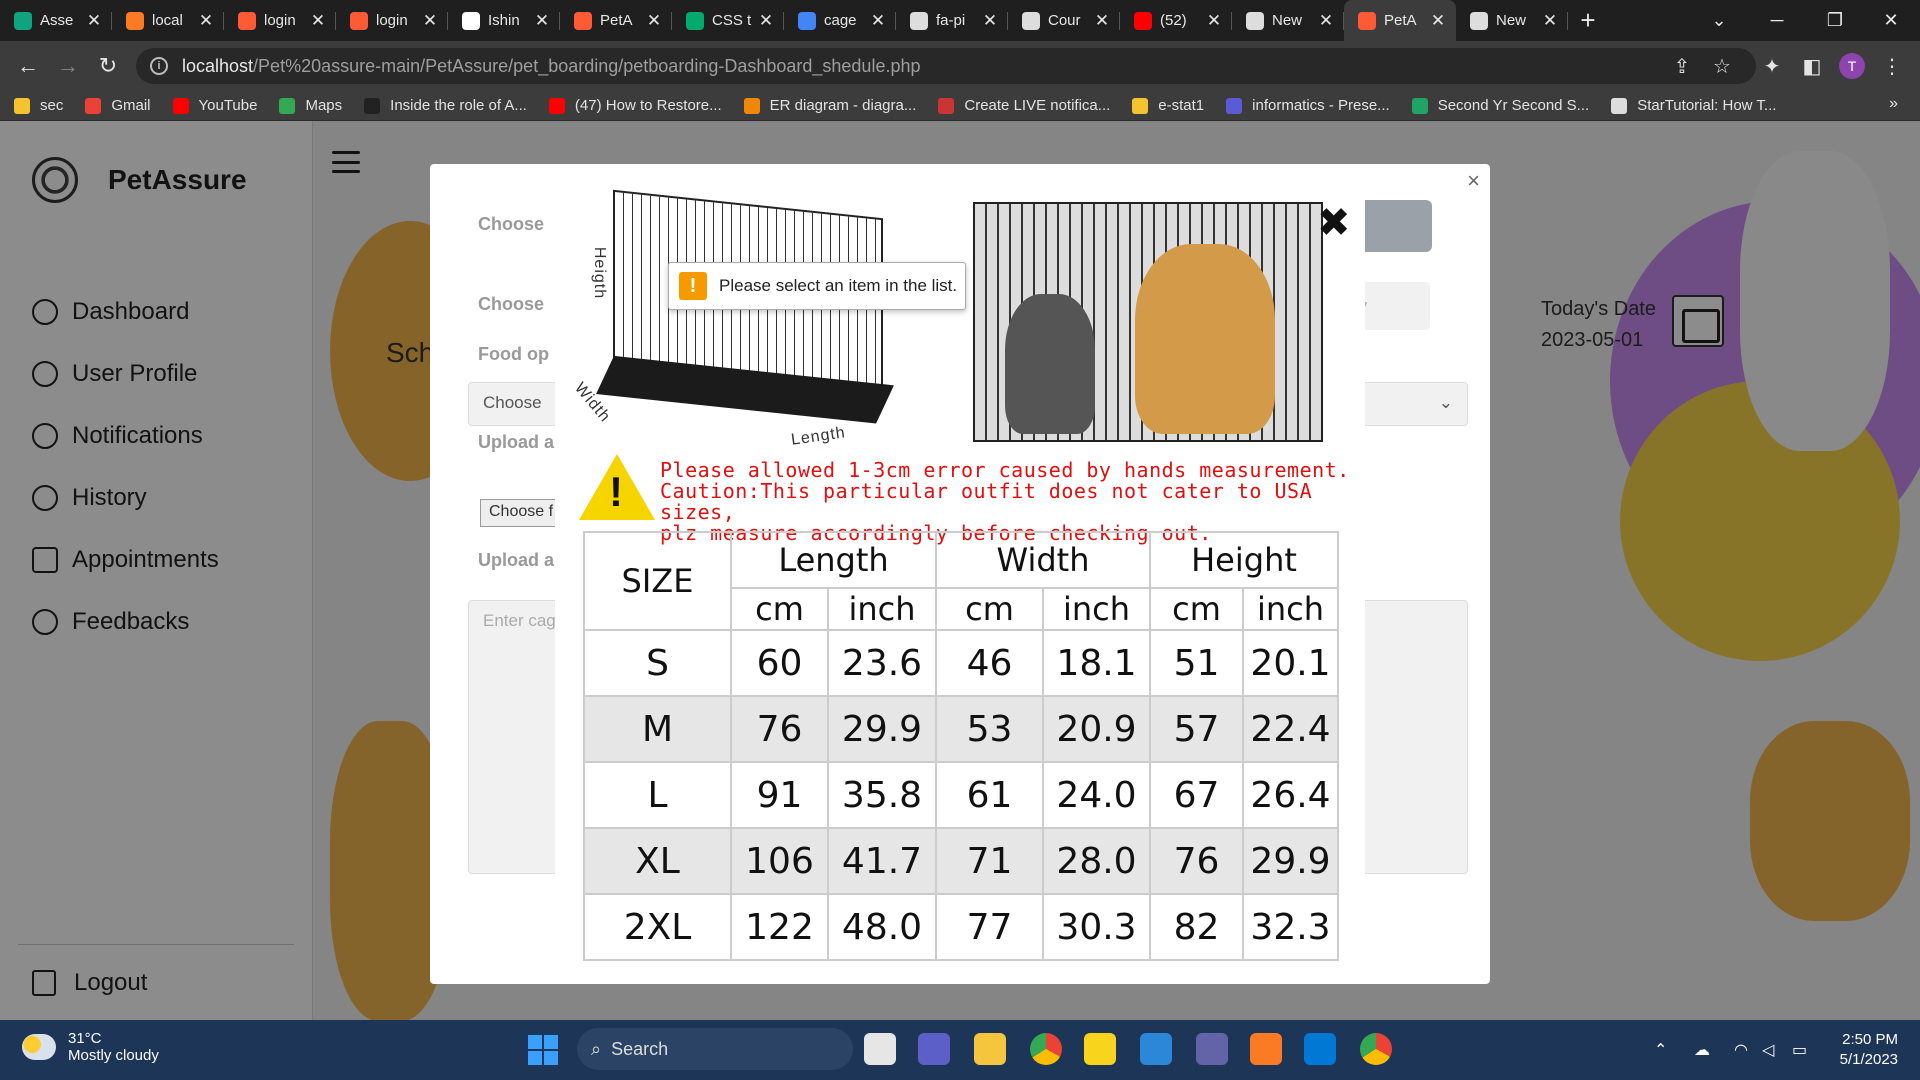 This screenshot has width=1920, height=1080. I want to click on chrome-profile-taskbar-icon, so click(1376, 1049).